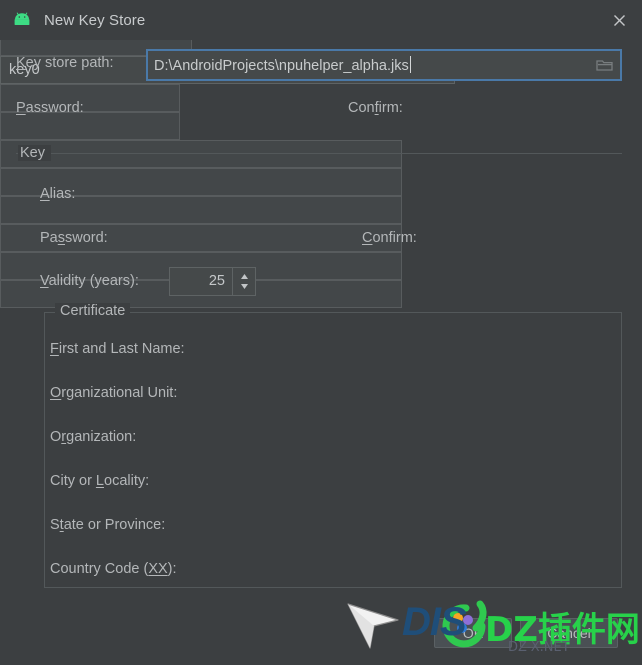 The height and width of the screenshot is (665, 642). I want to click on keystore-password-label: Password:, so click(50, 108).